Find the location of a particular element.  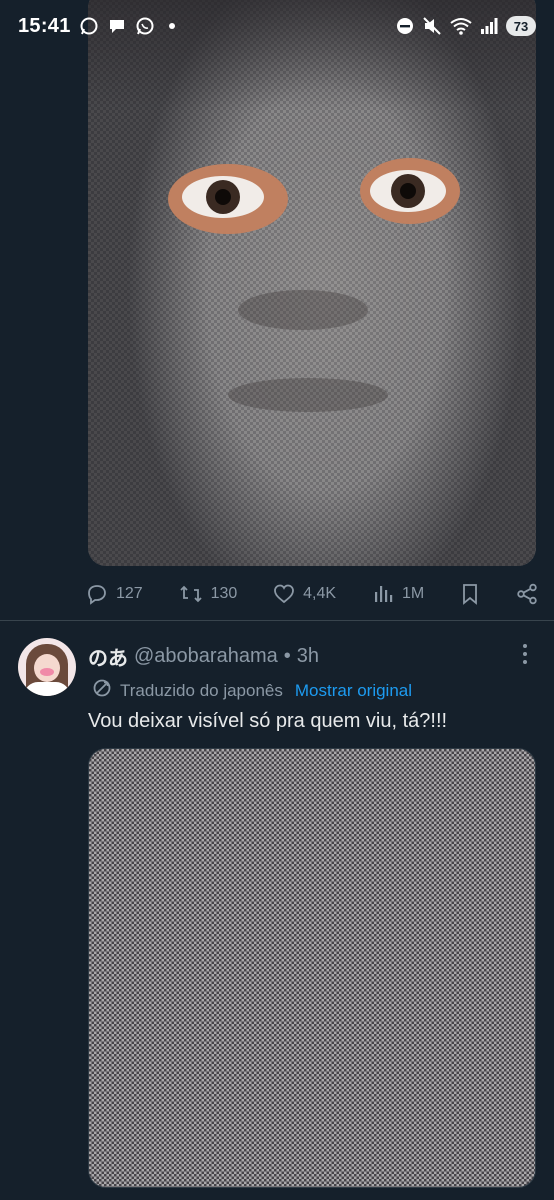

mute-icon is located at coordinates (432, 26).